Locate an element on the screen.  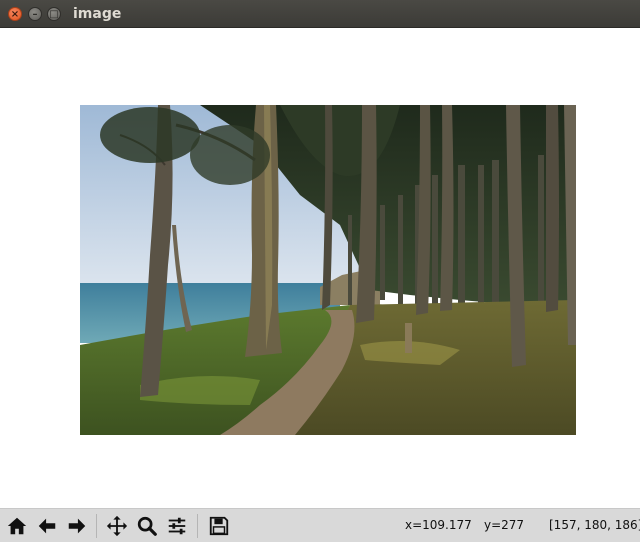
arrow-right-icon is located at coordinates (77, 526).